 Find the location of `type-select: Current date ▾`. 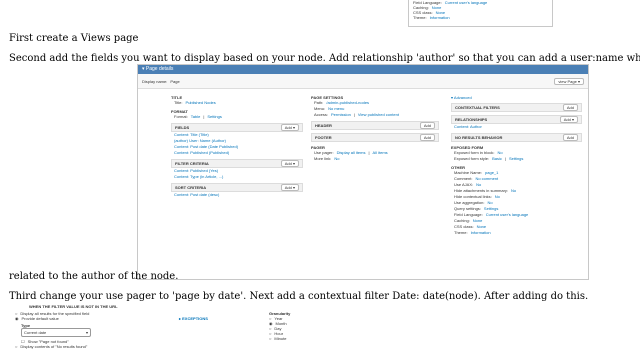

type-select: Current date ▾ is located at coordinates (56, 332).